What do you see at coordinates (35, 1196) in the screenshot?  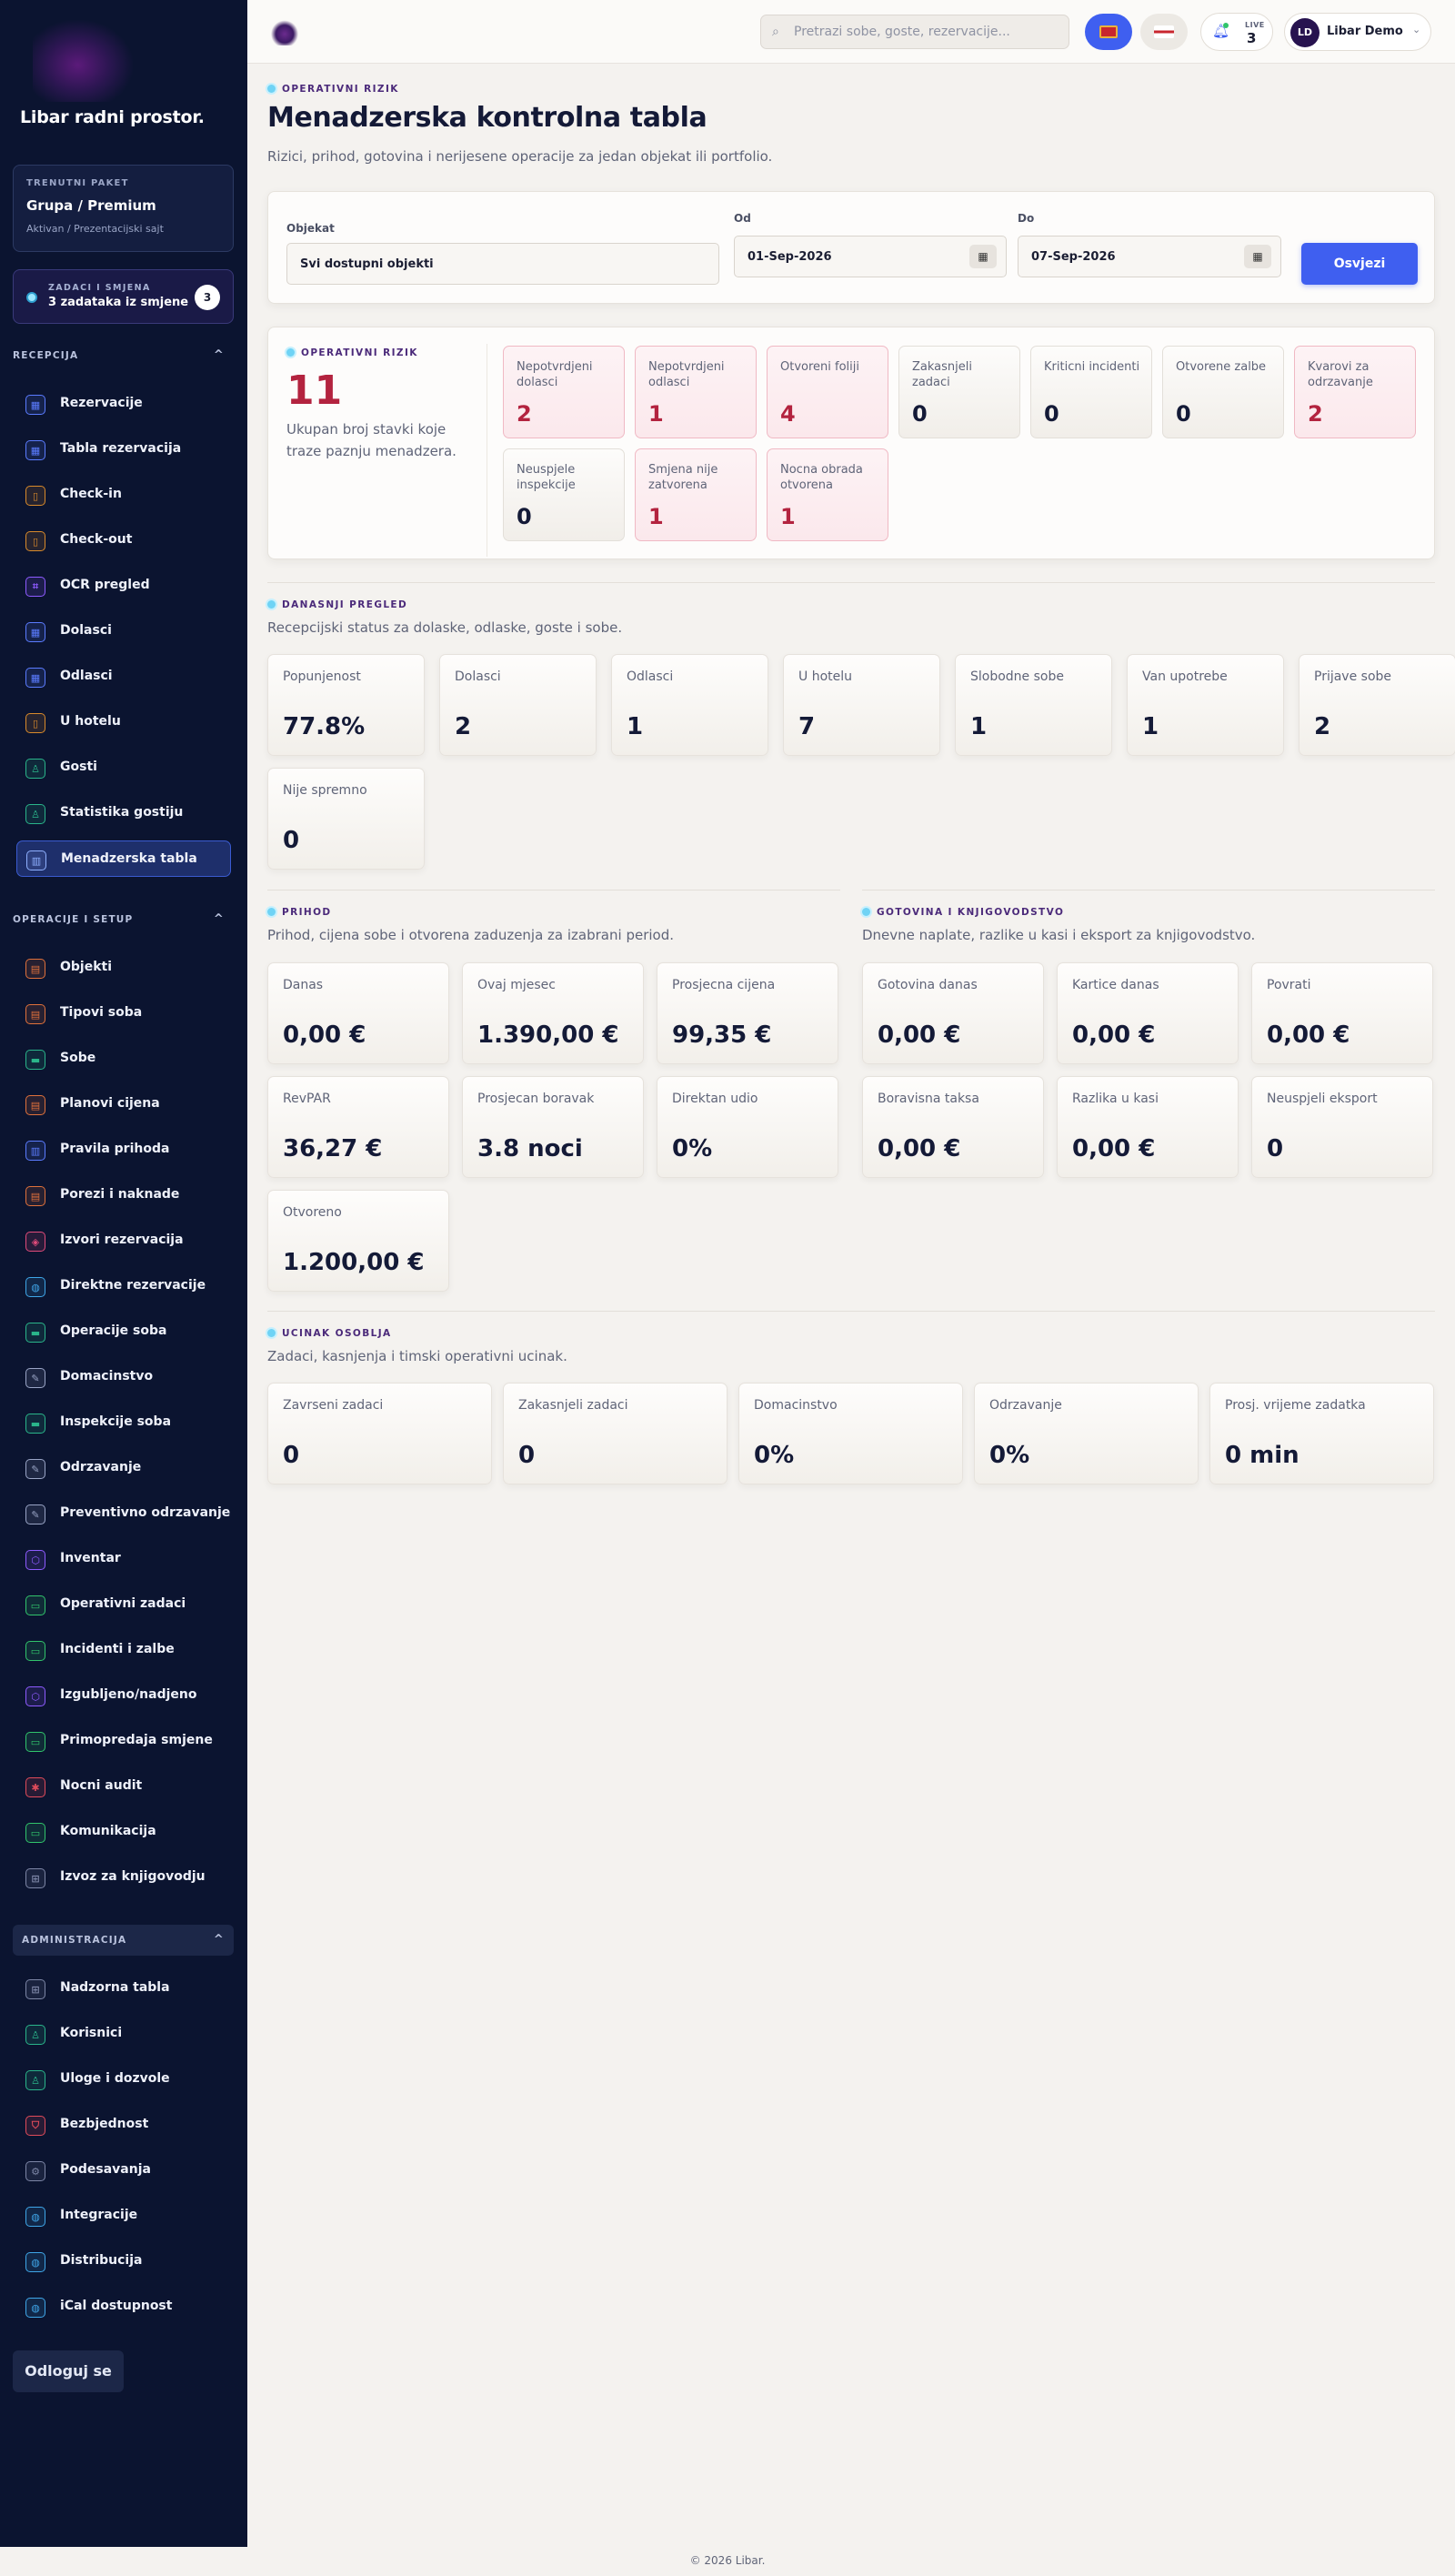 I see `price-icon: ▤` at bounding box center [35, 1196].